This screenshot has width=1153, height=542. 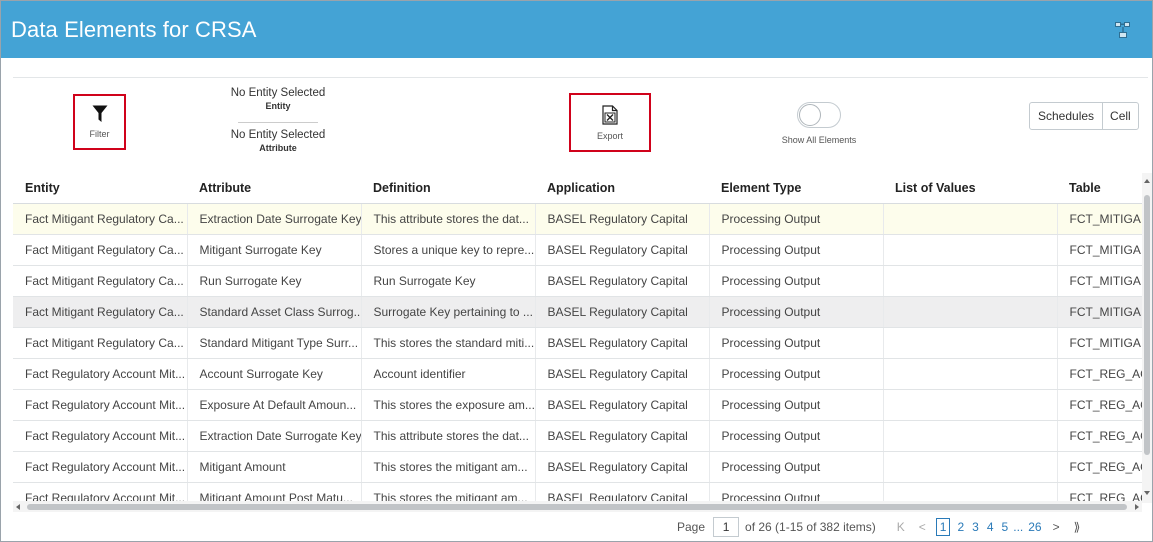 What do you see at coordinates (18, 507) in the screenshot?
I see `scroll-left-arrow-icon` at bounding box center [18, 507].